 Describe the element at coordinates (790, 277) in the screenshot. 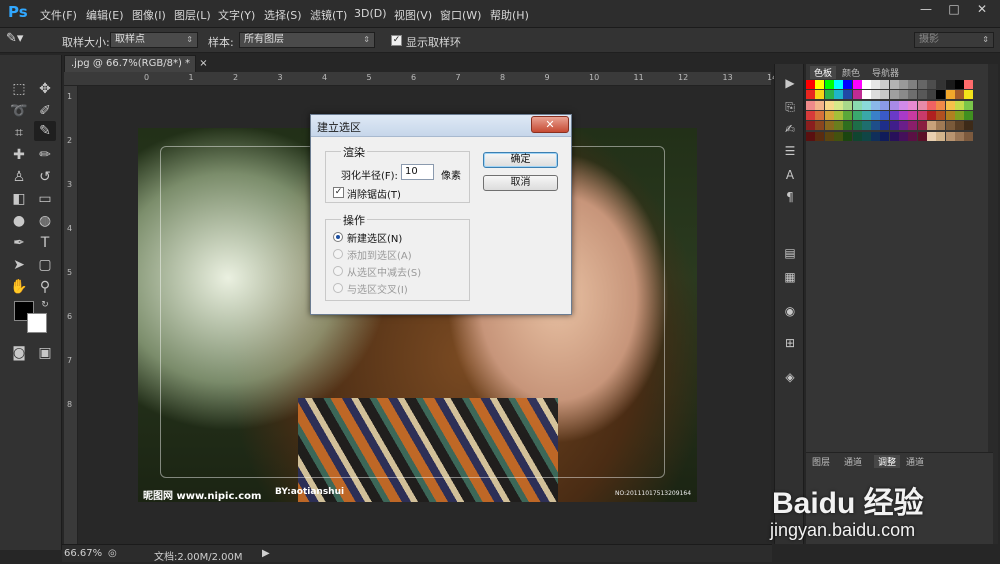

I see `notes-icon: ▦` at that location.